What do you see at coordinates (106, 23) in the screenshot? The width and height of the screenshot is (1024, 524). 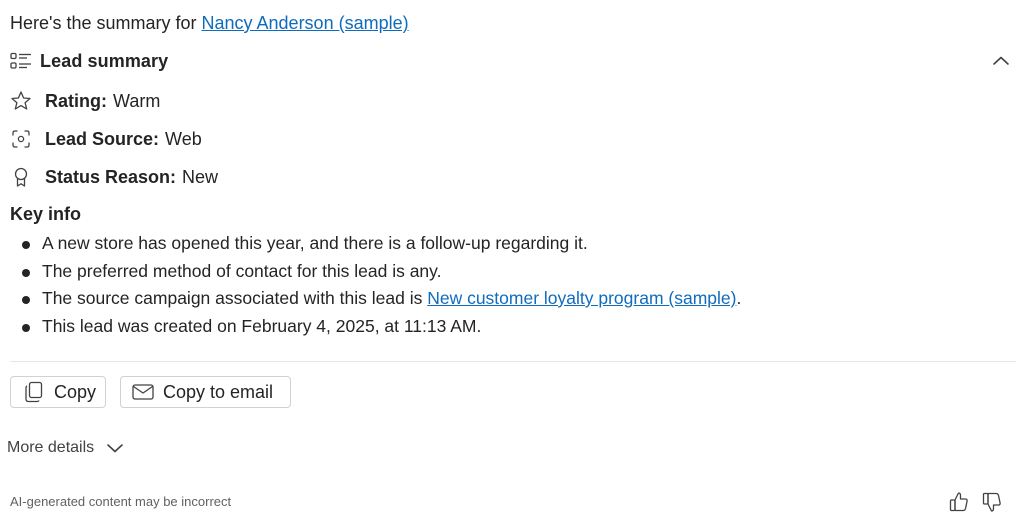 I see `intro-text: Here's the summary for` at bounding box center [106, 23].